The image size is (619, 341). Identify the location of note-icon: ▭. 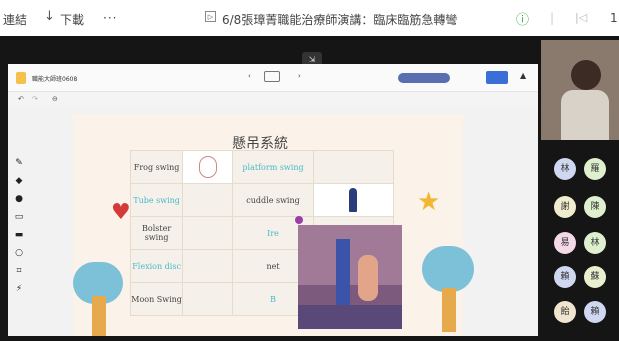
(19, 217).